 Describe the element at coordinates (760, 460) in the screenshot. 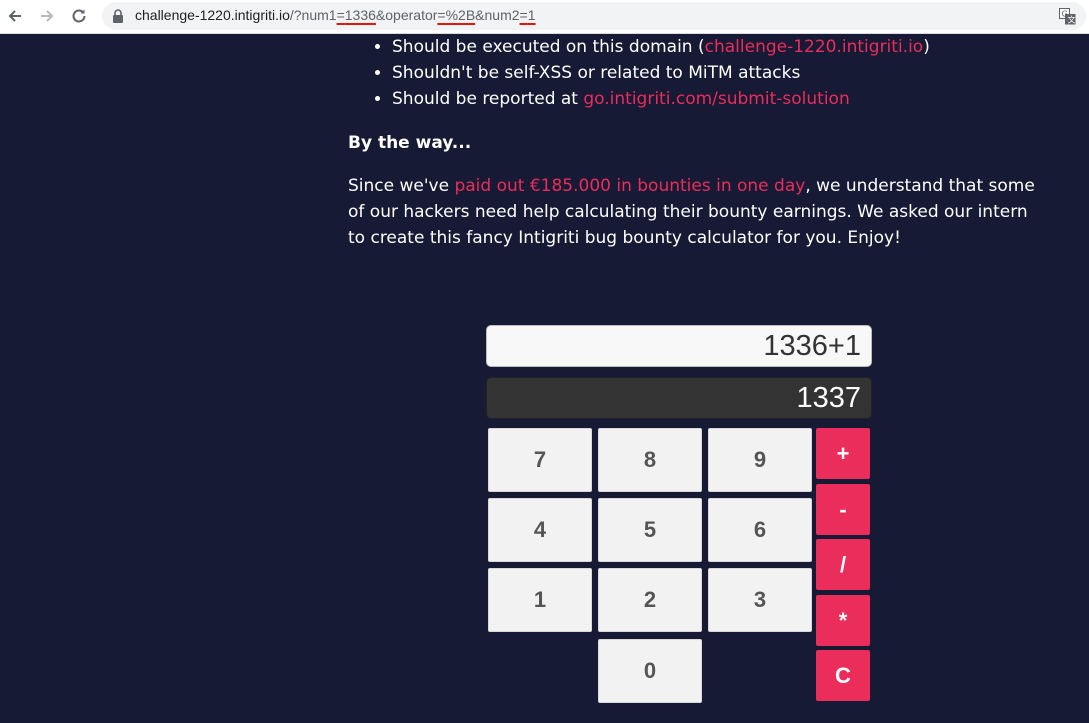

I see `key-9: 9` at that location.